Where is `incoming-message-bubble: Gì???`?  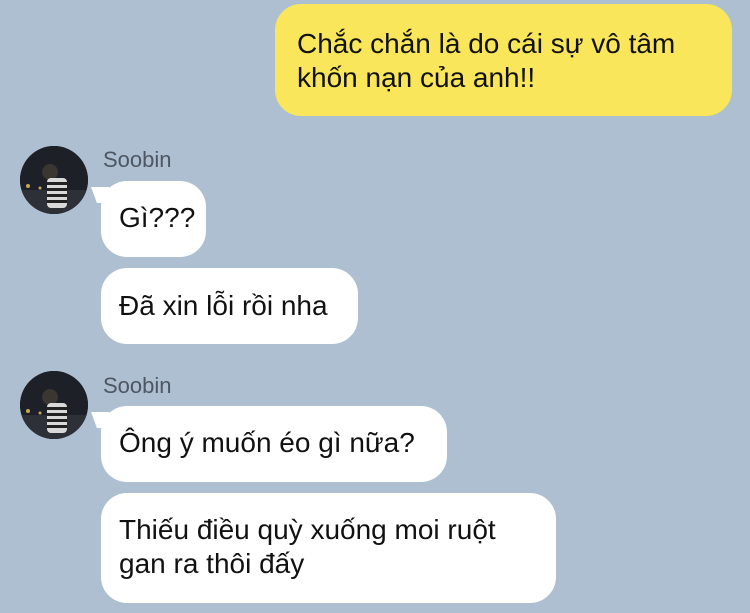
incoming-message-bubble: Gì??? is located at coordinates (153, 219).